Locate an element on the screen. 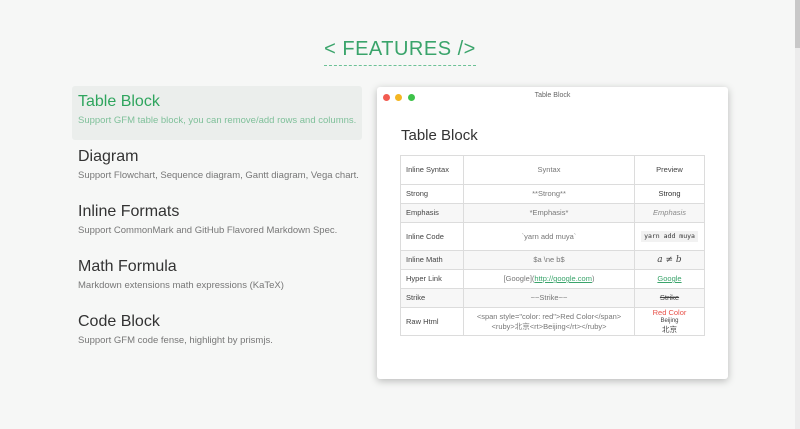 This screenshot has width=800, height=429. row-name: Inline Math is located at coordinates (432, 260).